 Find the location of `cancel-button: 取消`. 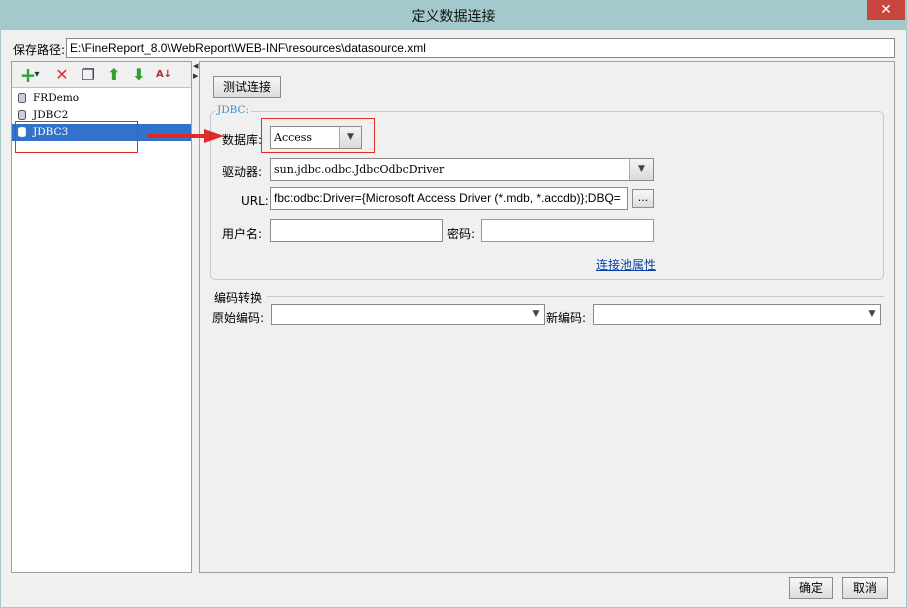

cancel-button: 取消 is located at coordinates (865, 588).